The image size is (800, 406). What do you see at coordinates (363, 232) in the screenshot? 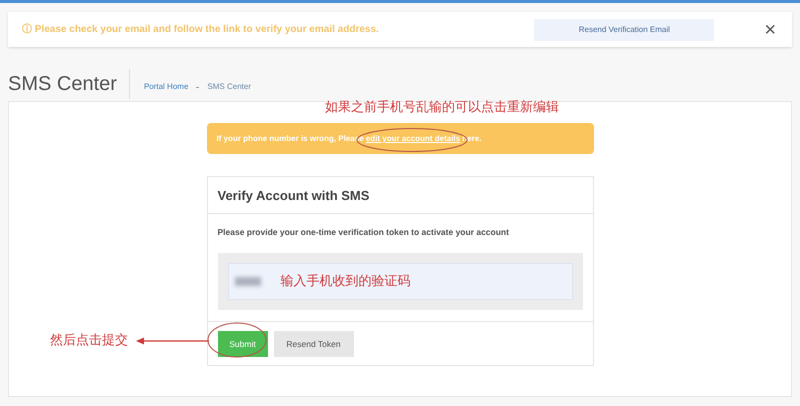
I see `instructions-text: Please provide your one-time verification token to activate your account` at bounding box center [363, 232].